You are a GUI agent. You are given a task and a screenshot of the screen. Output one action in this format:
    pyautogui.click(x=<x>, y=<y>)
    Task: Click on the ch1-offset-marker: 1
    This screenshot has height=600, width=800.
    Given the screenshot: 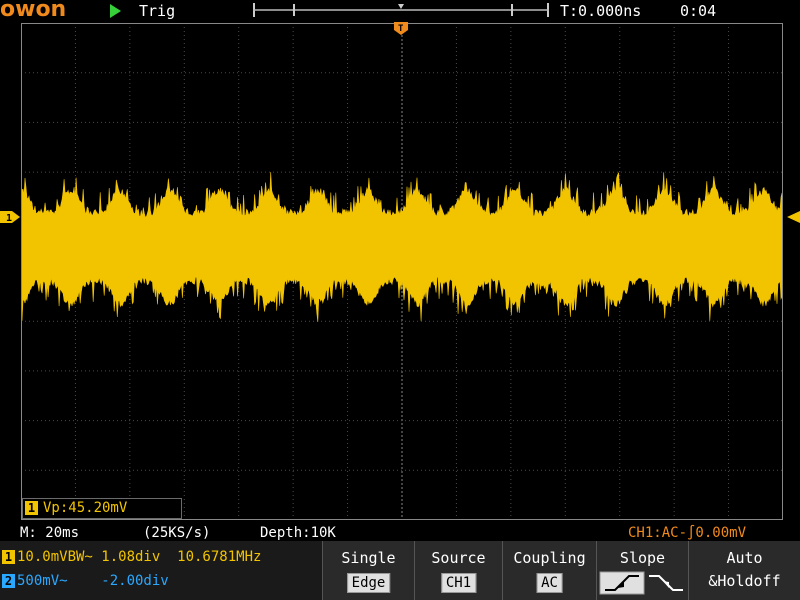 What is the action you would take?
    pyautogui.click(x=10, y=217)
    